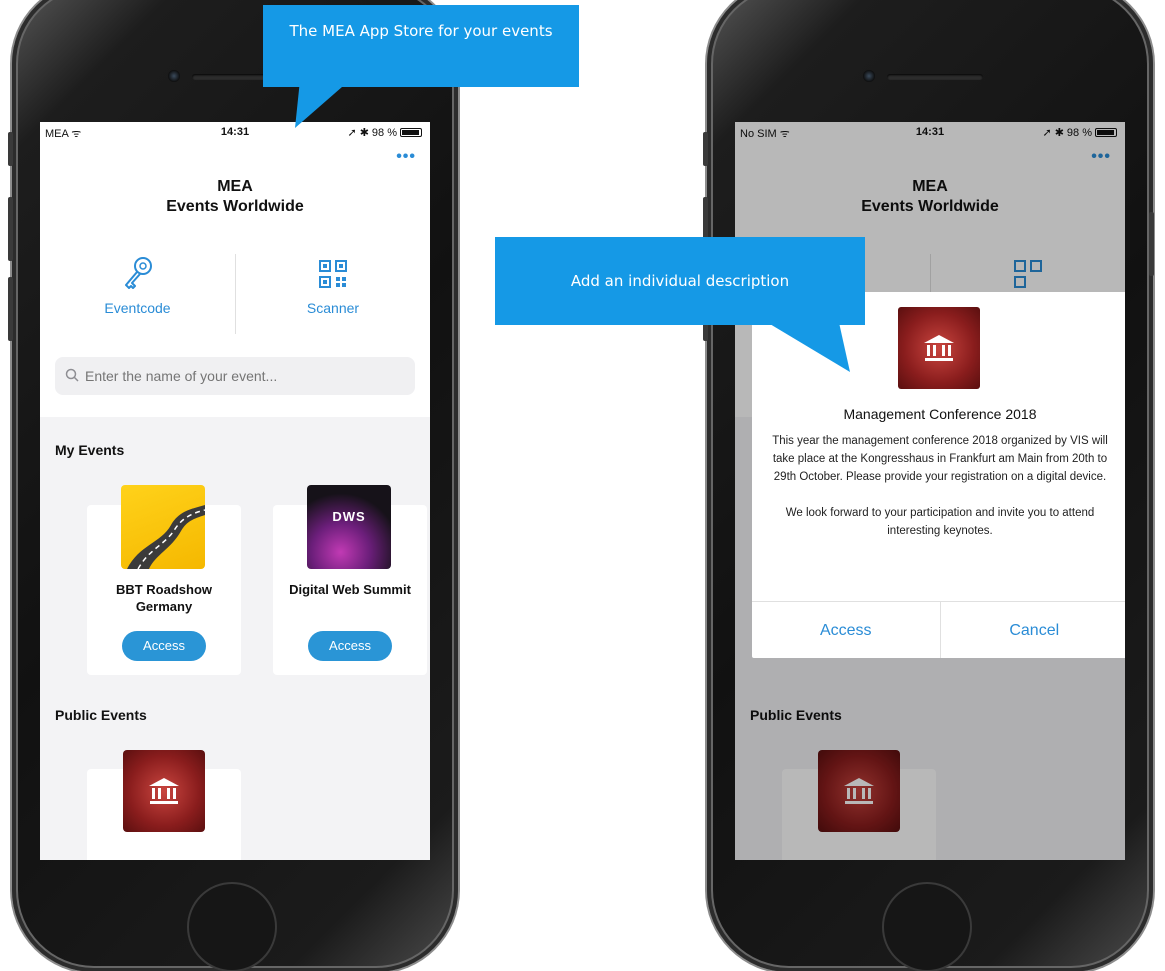 This screenshot has height=971, width=1165. What do you see at coordinates (384, 132) in the screenshot?
I see `battery-percent: 98 %` at bounding box center [384, 132].